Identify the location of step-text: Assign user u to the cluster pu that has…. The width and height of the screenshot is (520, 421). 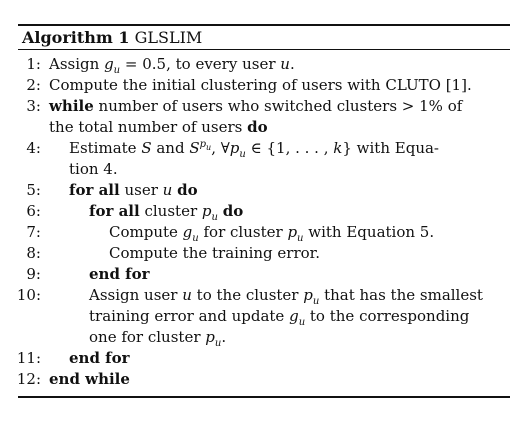
(286, 296).